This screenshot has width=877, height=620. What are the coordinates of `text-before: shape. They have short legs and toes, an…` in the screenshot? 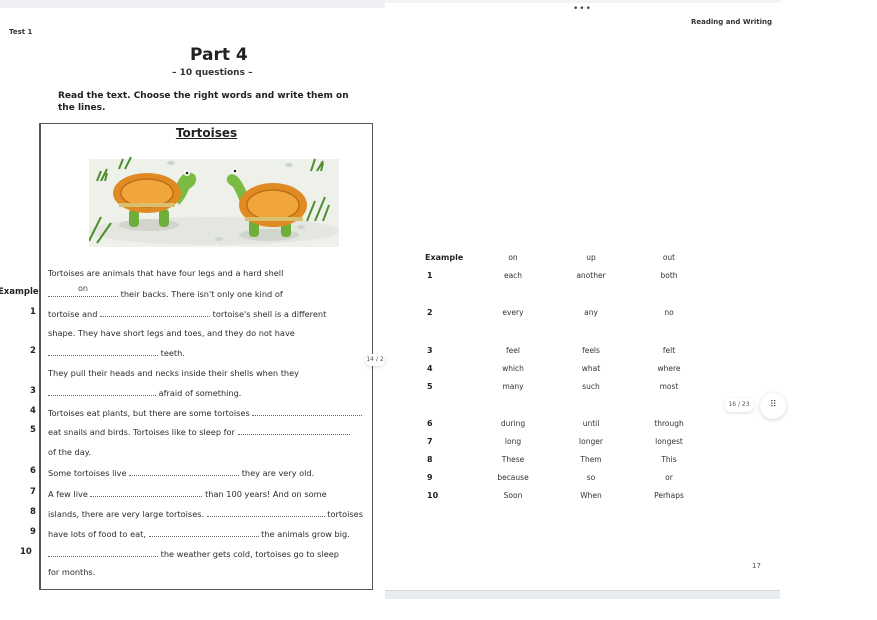 It's located at (171, 333).